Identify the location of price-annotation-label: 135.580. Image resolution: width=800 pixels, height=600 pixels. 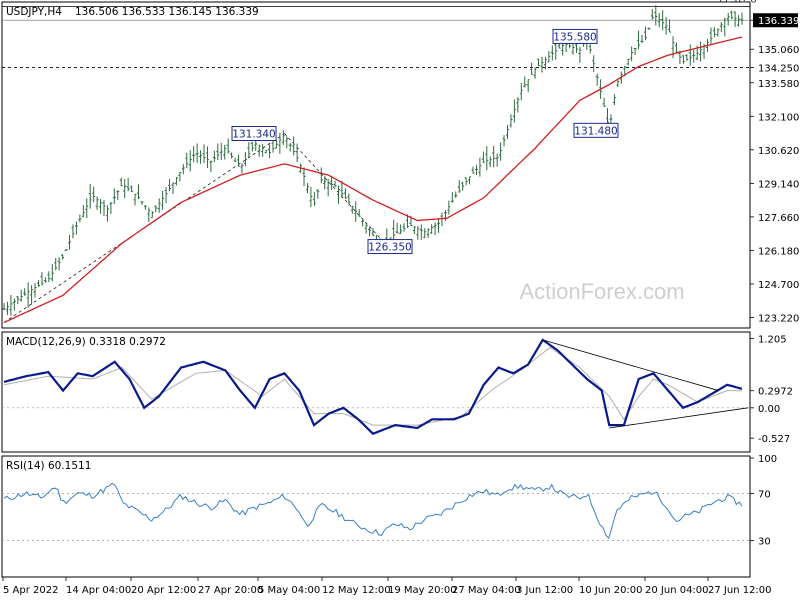
(574, 37).